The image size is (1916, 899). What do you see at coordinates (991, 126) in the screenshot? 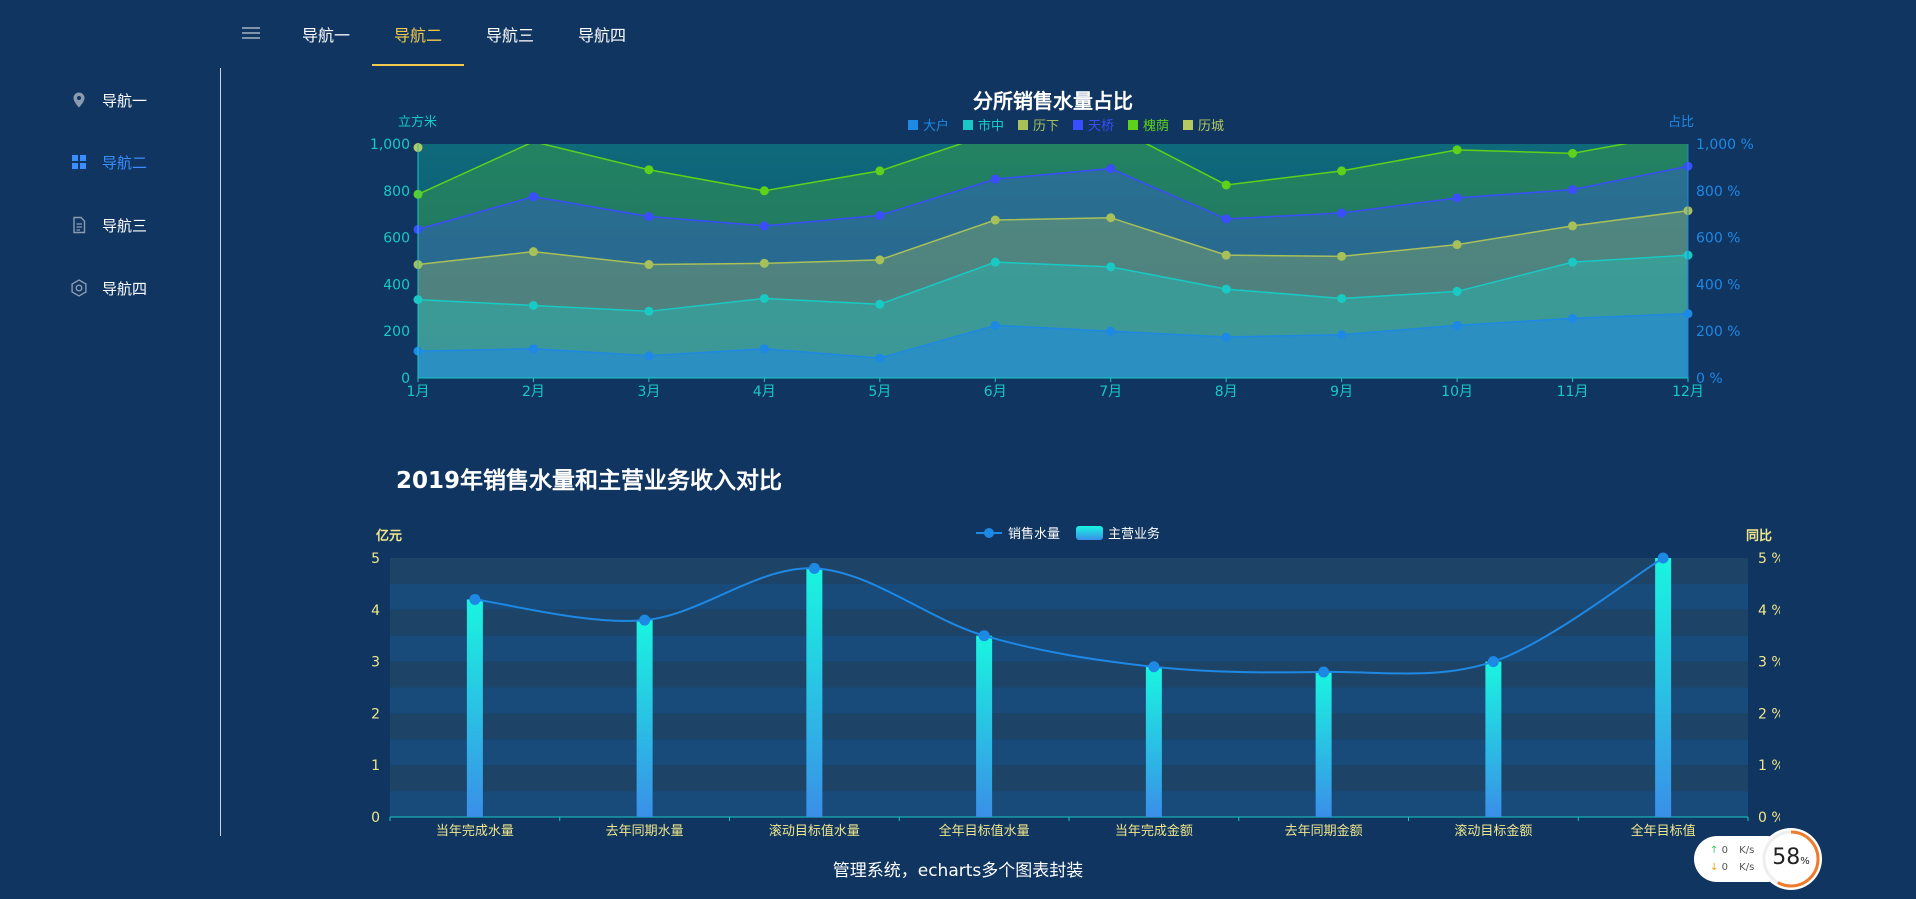
I see `legend-label: 市中` at bounding box center [991, 126].